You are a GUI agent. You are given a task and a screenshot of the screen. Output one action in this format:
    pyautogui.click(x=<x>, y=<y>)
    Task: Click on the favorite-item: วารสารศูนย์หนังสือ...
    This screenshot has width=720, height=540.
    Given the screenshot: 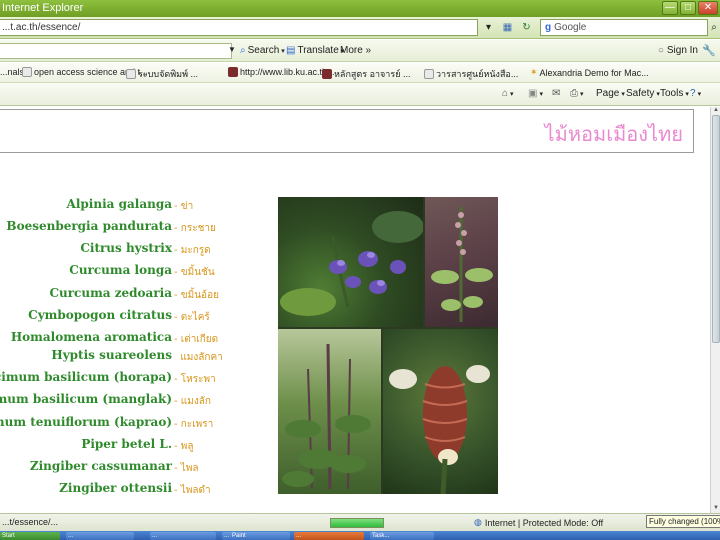 What is the action you would take?
    pyautogui.click(x=471, y=74)
    